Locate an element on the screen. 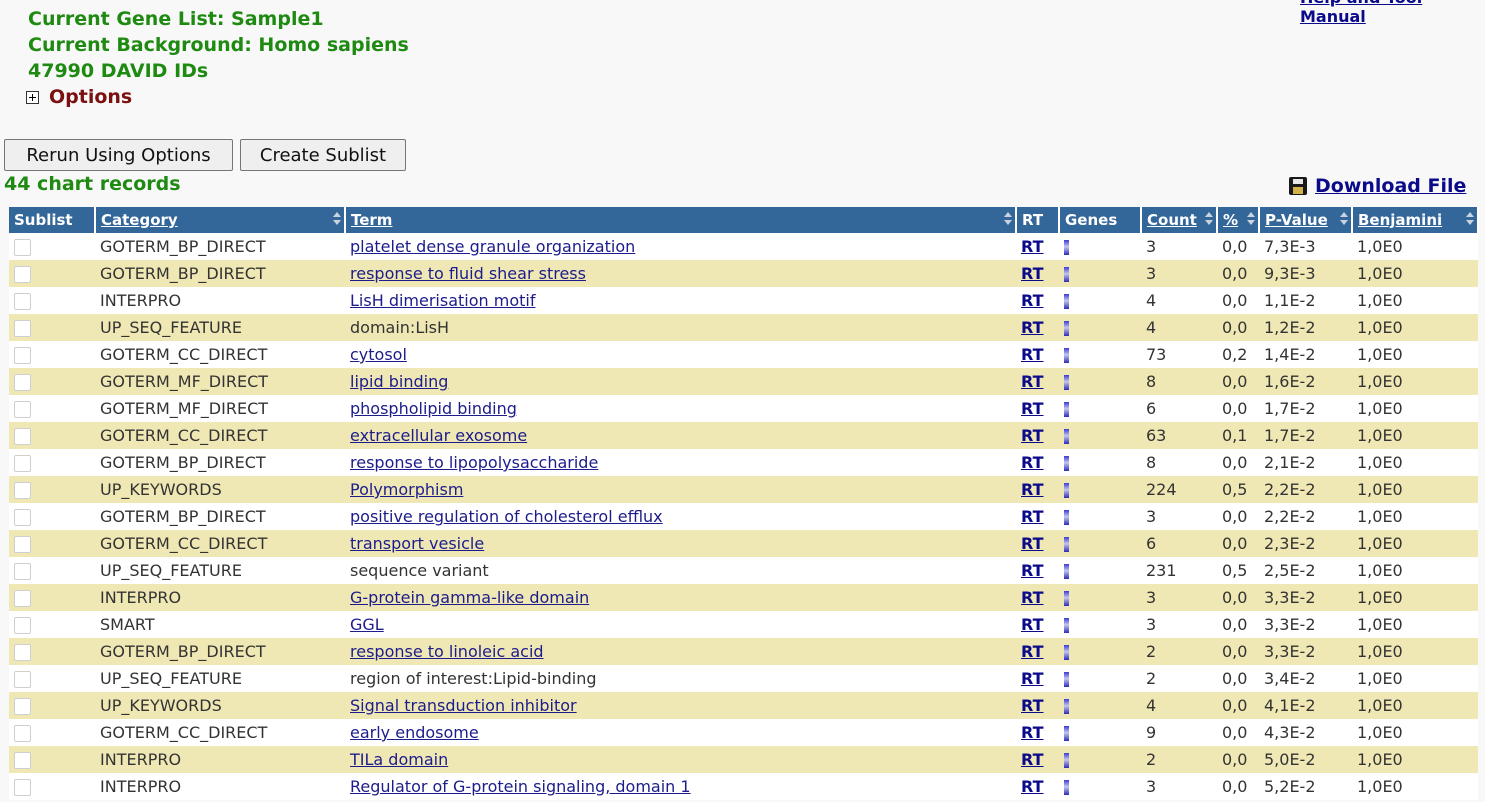 The image size is (1485, 802). help-link: Help and Tool Manual is located at coordinates (1392, 13).